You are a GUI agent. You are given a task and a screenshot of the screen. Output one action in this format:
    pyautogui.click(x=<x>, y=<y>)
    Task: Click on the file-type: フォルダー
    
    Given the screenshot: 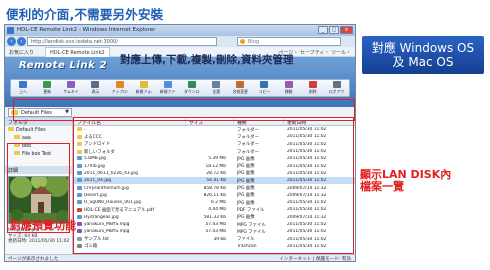 What is the action you would take?
    pyautogui.click(x=259, y=137)
    